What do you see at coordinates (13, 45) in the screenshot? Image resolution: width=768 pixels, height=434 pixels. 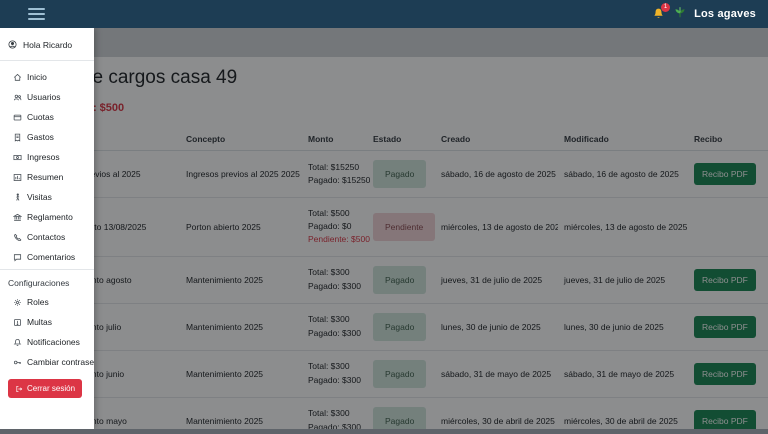 I see `person-circle-icon` at bounding box center [13, 45].